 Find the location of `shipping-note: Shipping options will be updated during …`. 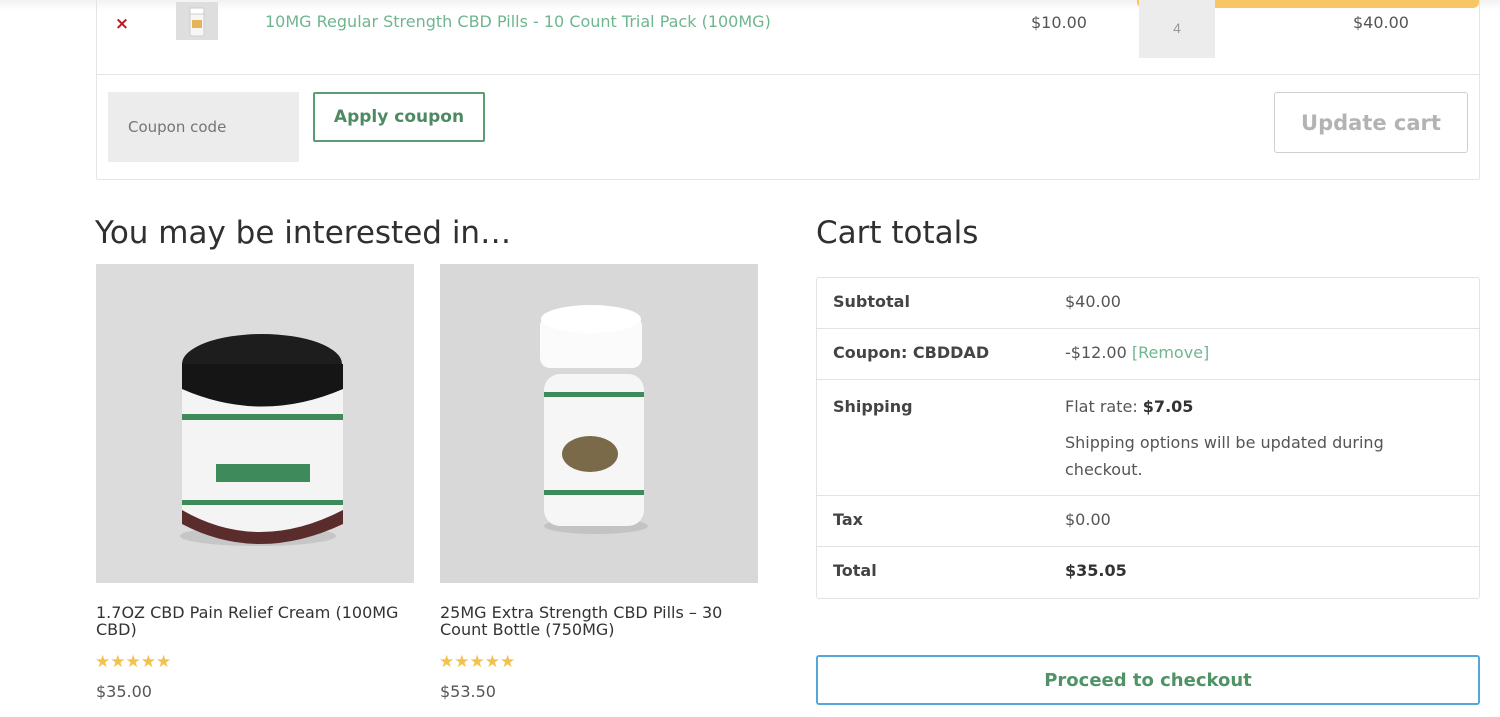

shipping-note: Shipping options will be updated during … is located at coordinates (1224, 456).